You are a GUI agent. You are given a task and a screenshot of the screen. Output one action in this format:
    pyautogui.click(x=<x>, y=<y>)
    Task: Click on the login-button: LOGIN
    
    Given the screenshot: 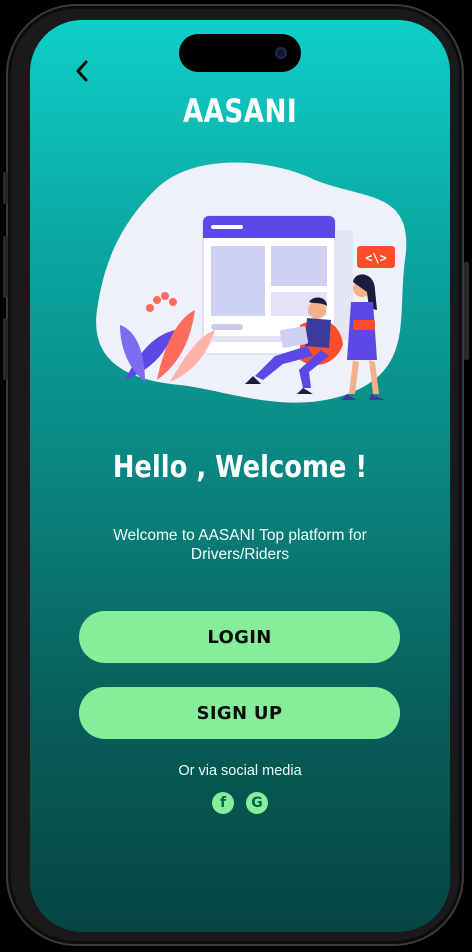 What is the action you would take?
    pyautogui.click(x=239, y=637)
    